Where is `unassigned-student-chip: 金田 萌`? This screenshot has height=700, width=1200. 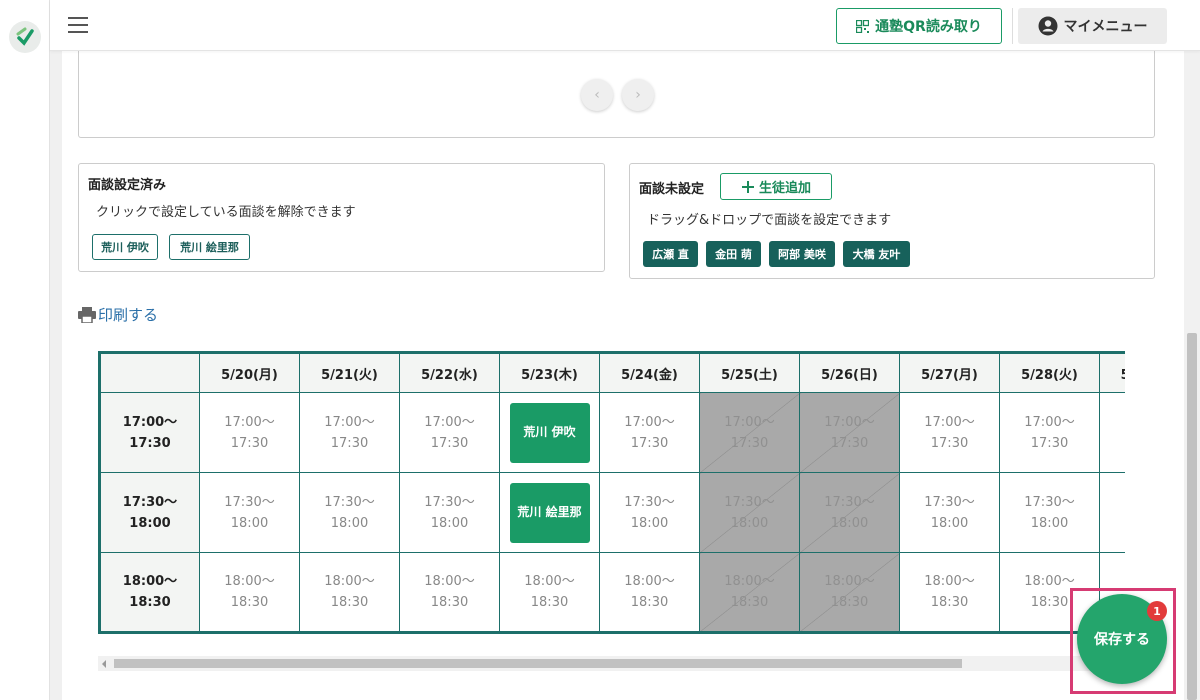 unassigned-student-chip: 金田 萌 is located at coordinates (733, 254).